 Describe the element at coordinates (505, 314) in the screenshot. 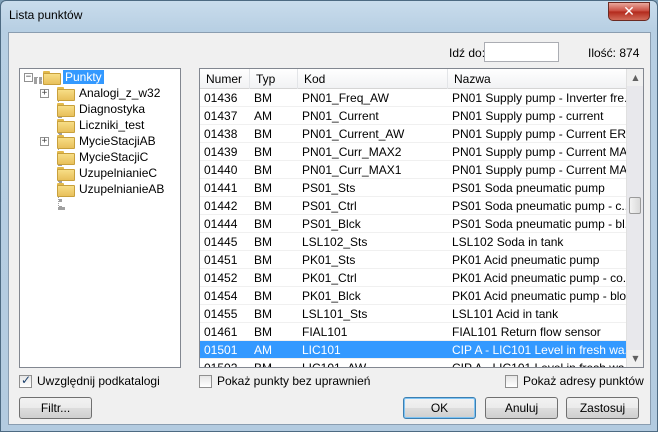

I see `cell-nazwa: LSL101 Acid in tank` at that location.